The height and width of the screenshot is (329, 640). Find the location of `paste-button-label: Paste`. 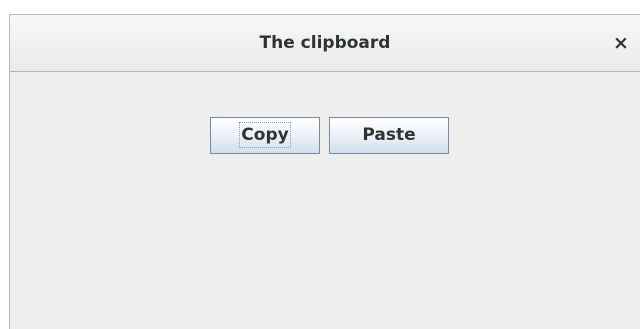

paste-button-label: Paste is located at coordinates (389, 135).